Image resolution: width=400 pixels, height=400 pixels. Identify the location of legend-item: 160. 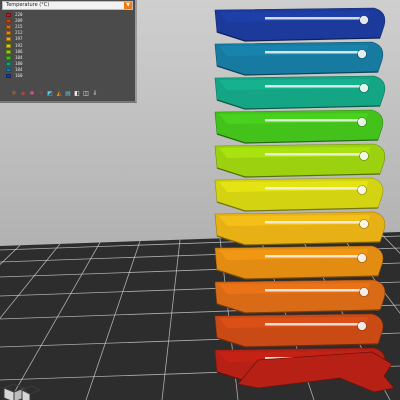
(68, 76).